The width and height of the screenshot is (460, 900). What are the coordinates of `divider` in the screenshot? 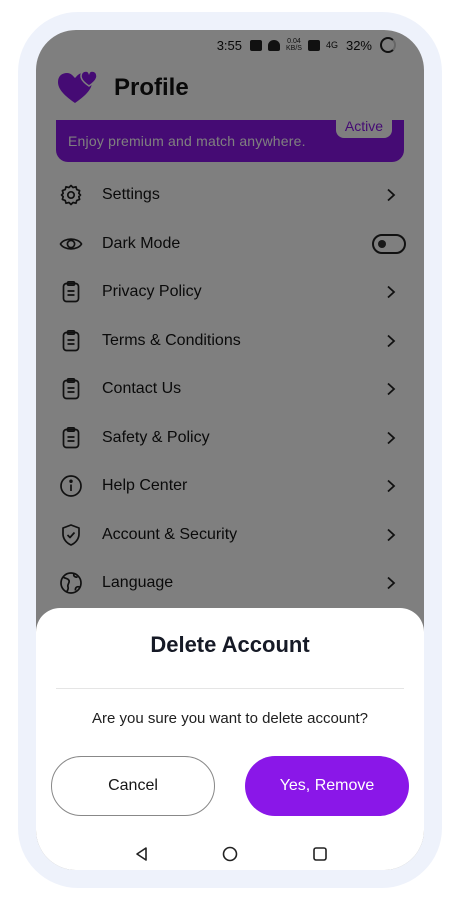 It's located at (230, 688).